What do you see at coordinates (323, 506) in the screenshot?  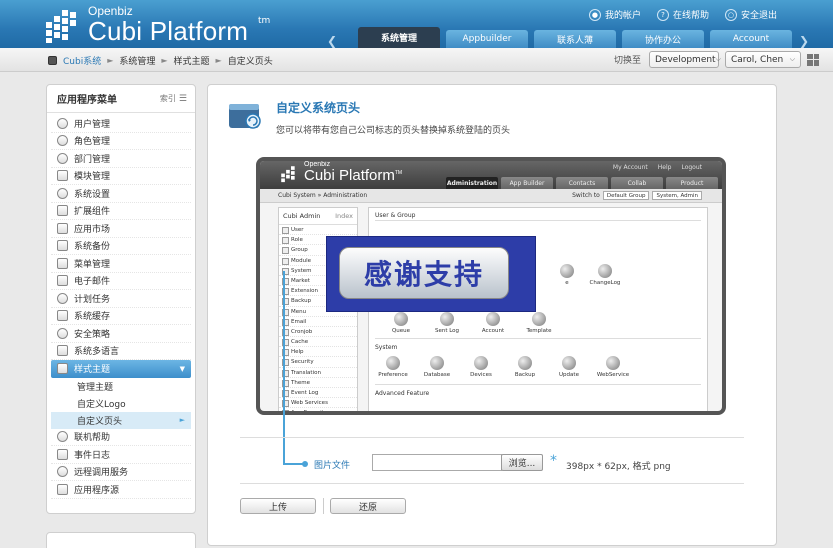 I see `button-separator` at bounding box center [323, 506].